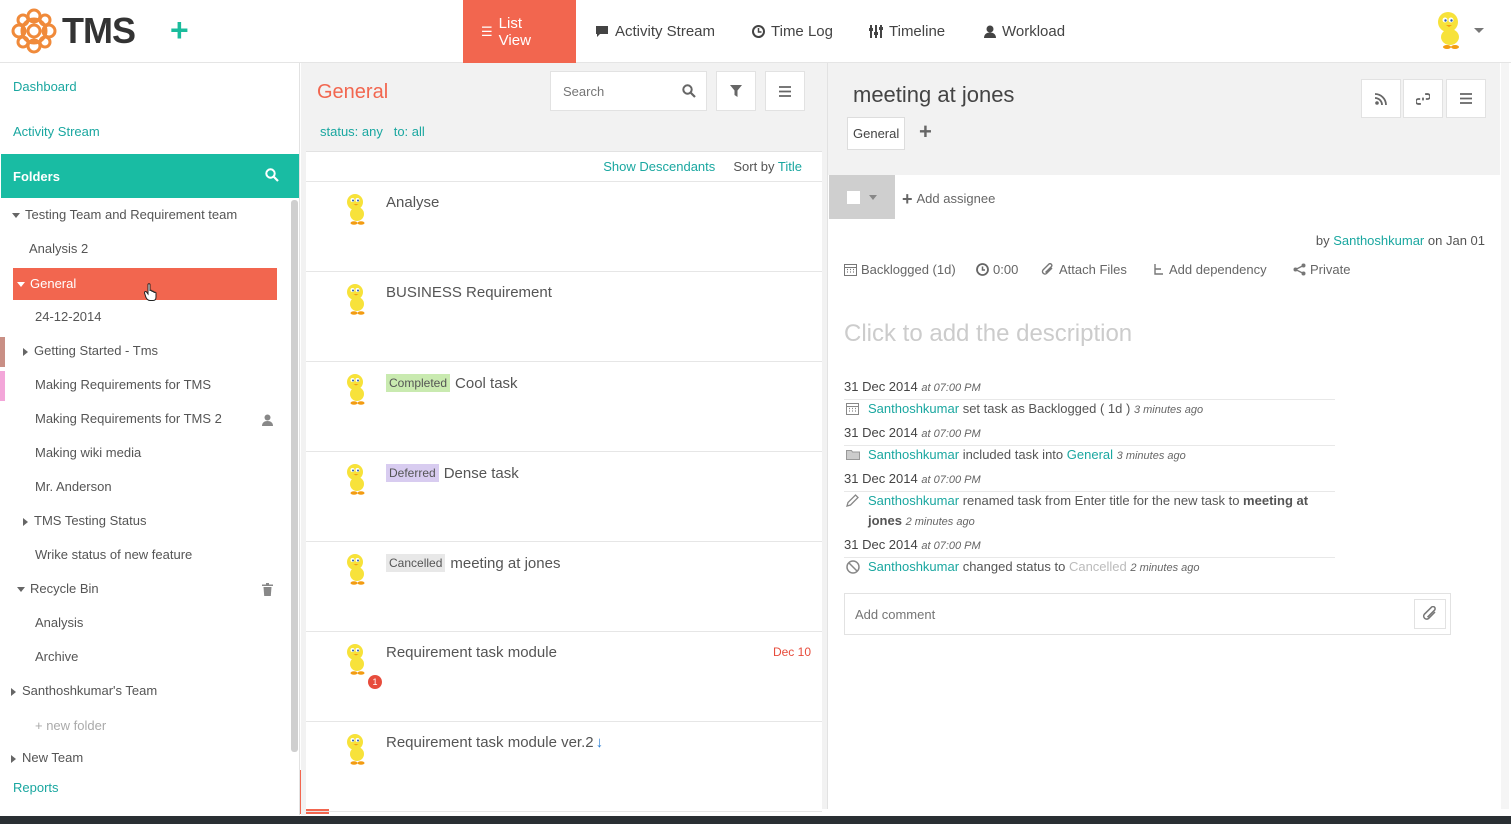  Describe the element at coordinates (862, 197) in the screenshot. I see `status-dropdown` at that location.